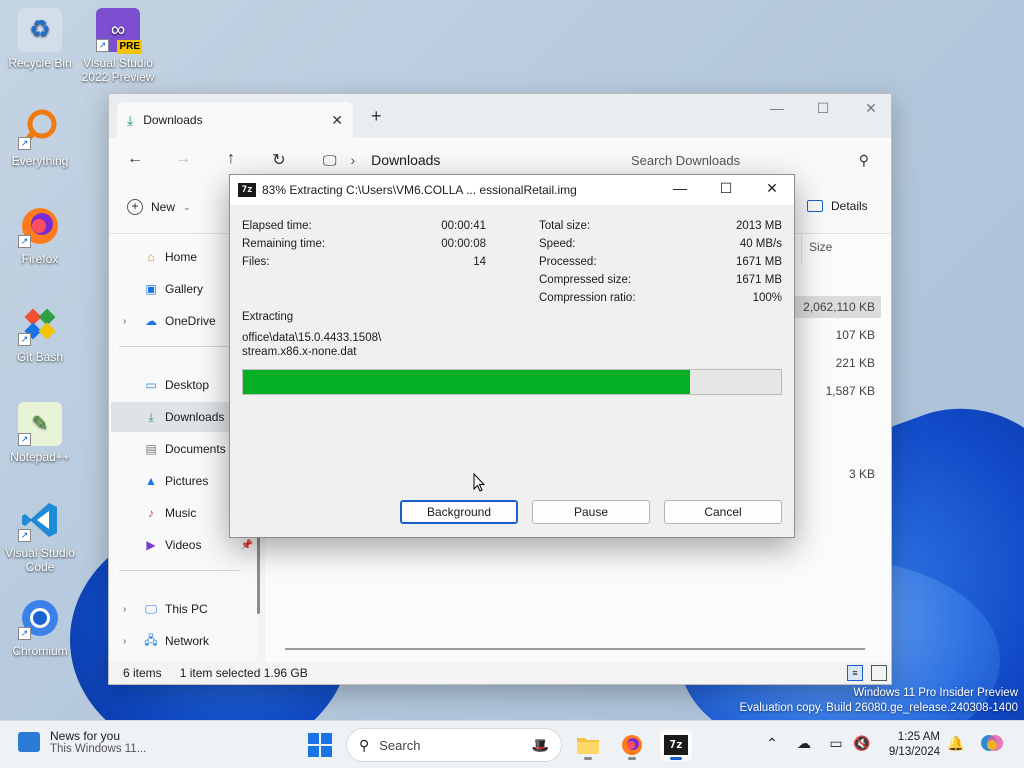  Describe the element at coordinates (767, 298) in the screenshot. I see `stat-value-compression-ratio: 100%` at that location.